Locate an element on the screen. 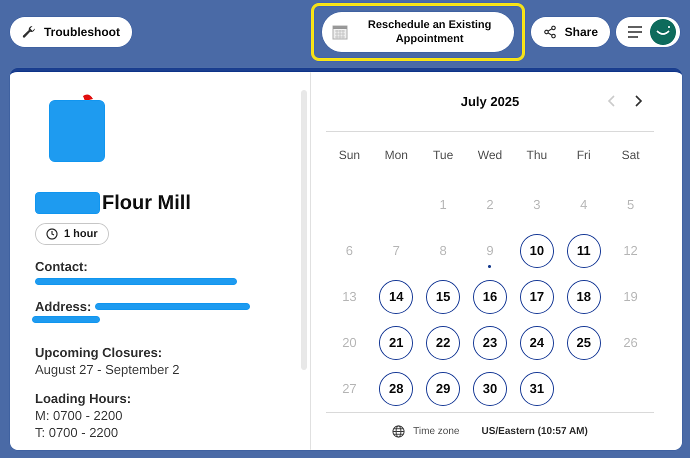 The width and height of the screenshot is (690, 458). calendar-day: 22 is located at coordinates (443, 343).